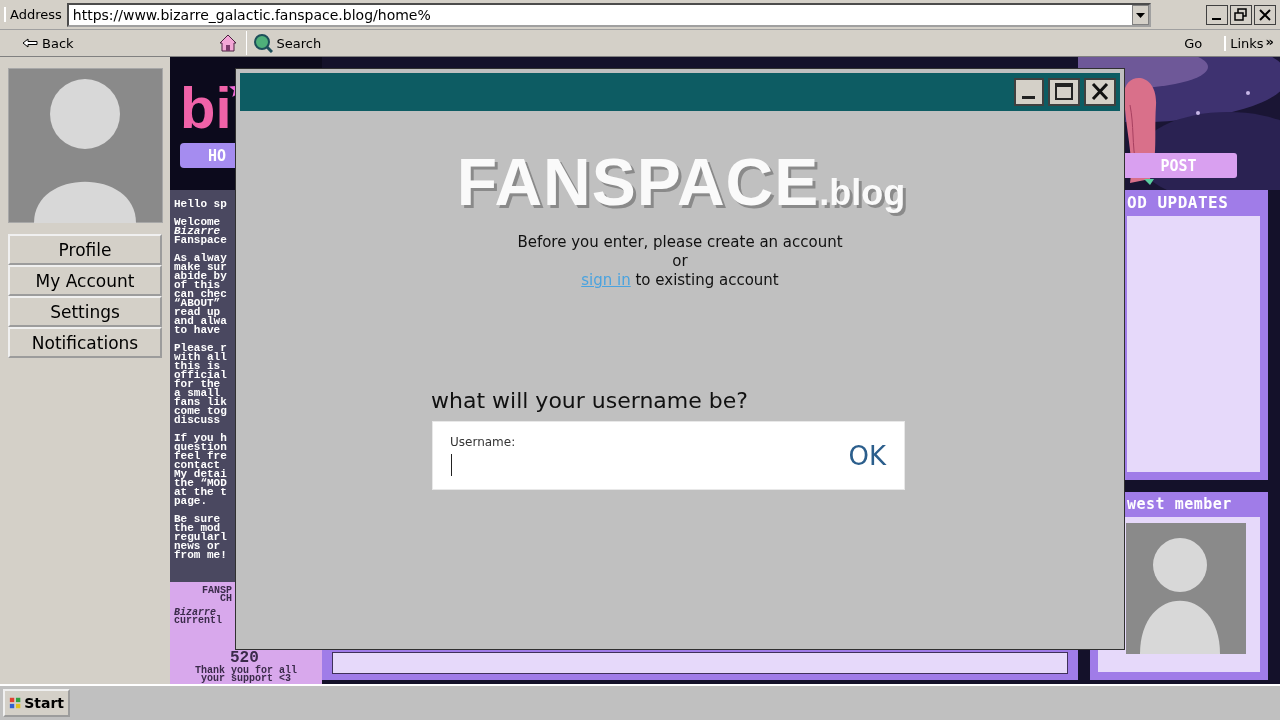 The width and height of the screenshot is (1280, 720). Describe the element at coordinates (36, 703) in the screenshot. I see `start-button: Start` at that location.